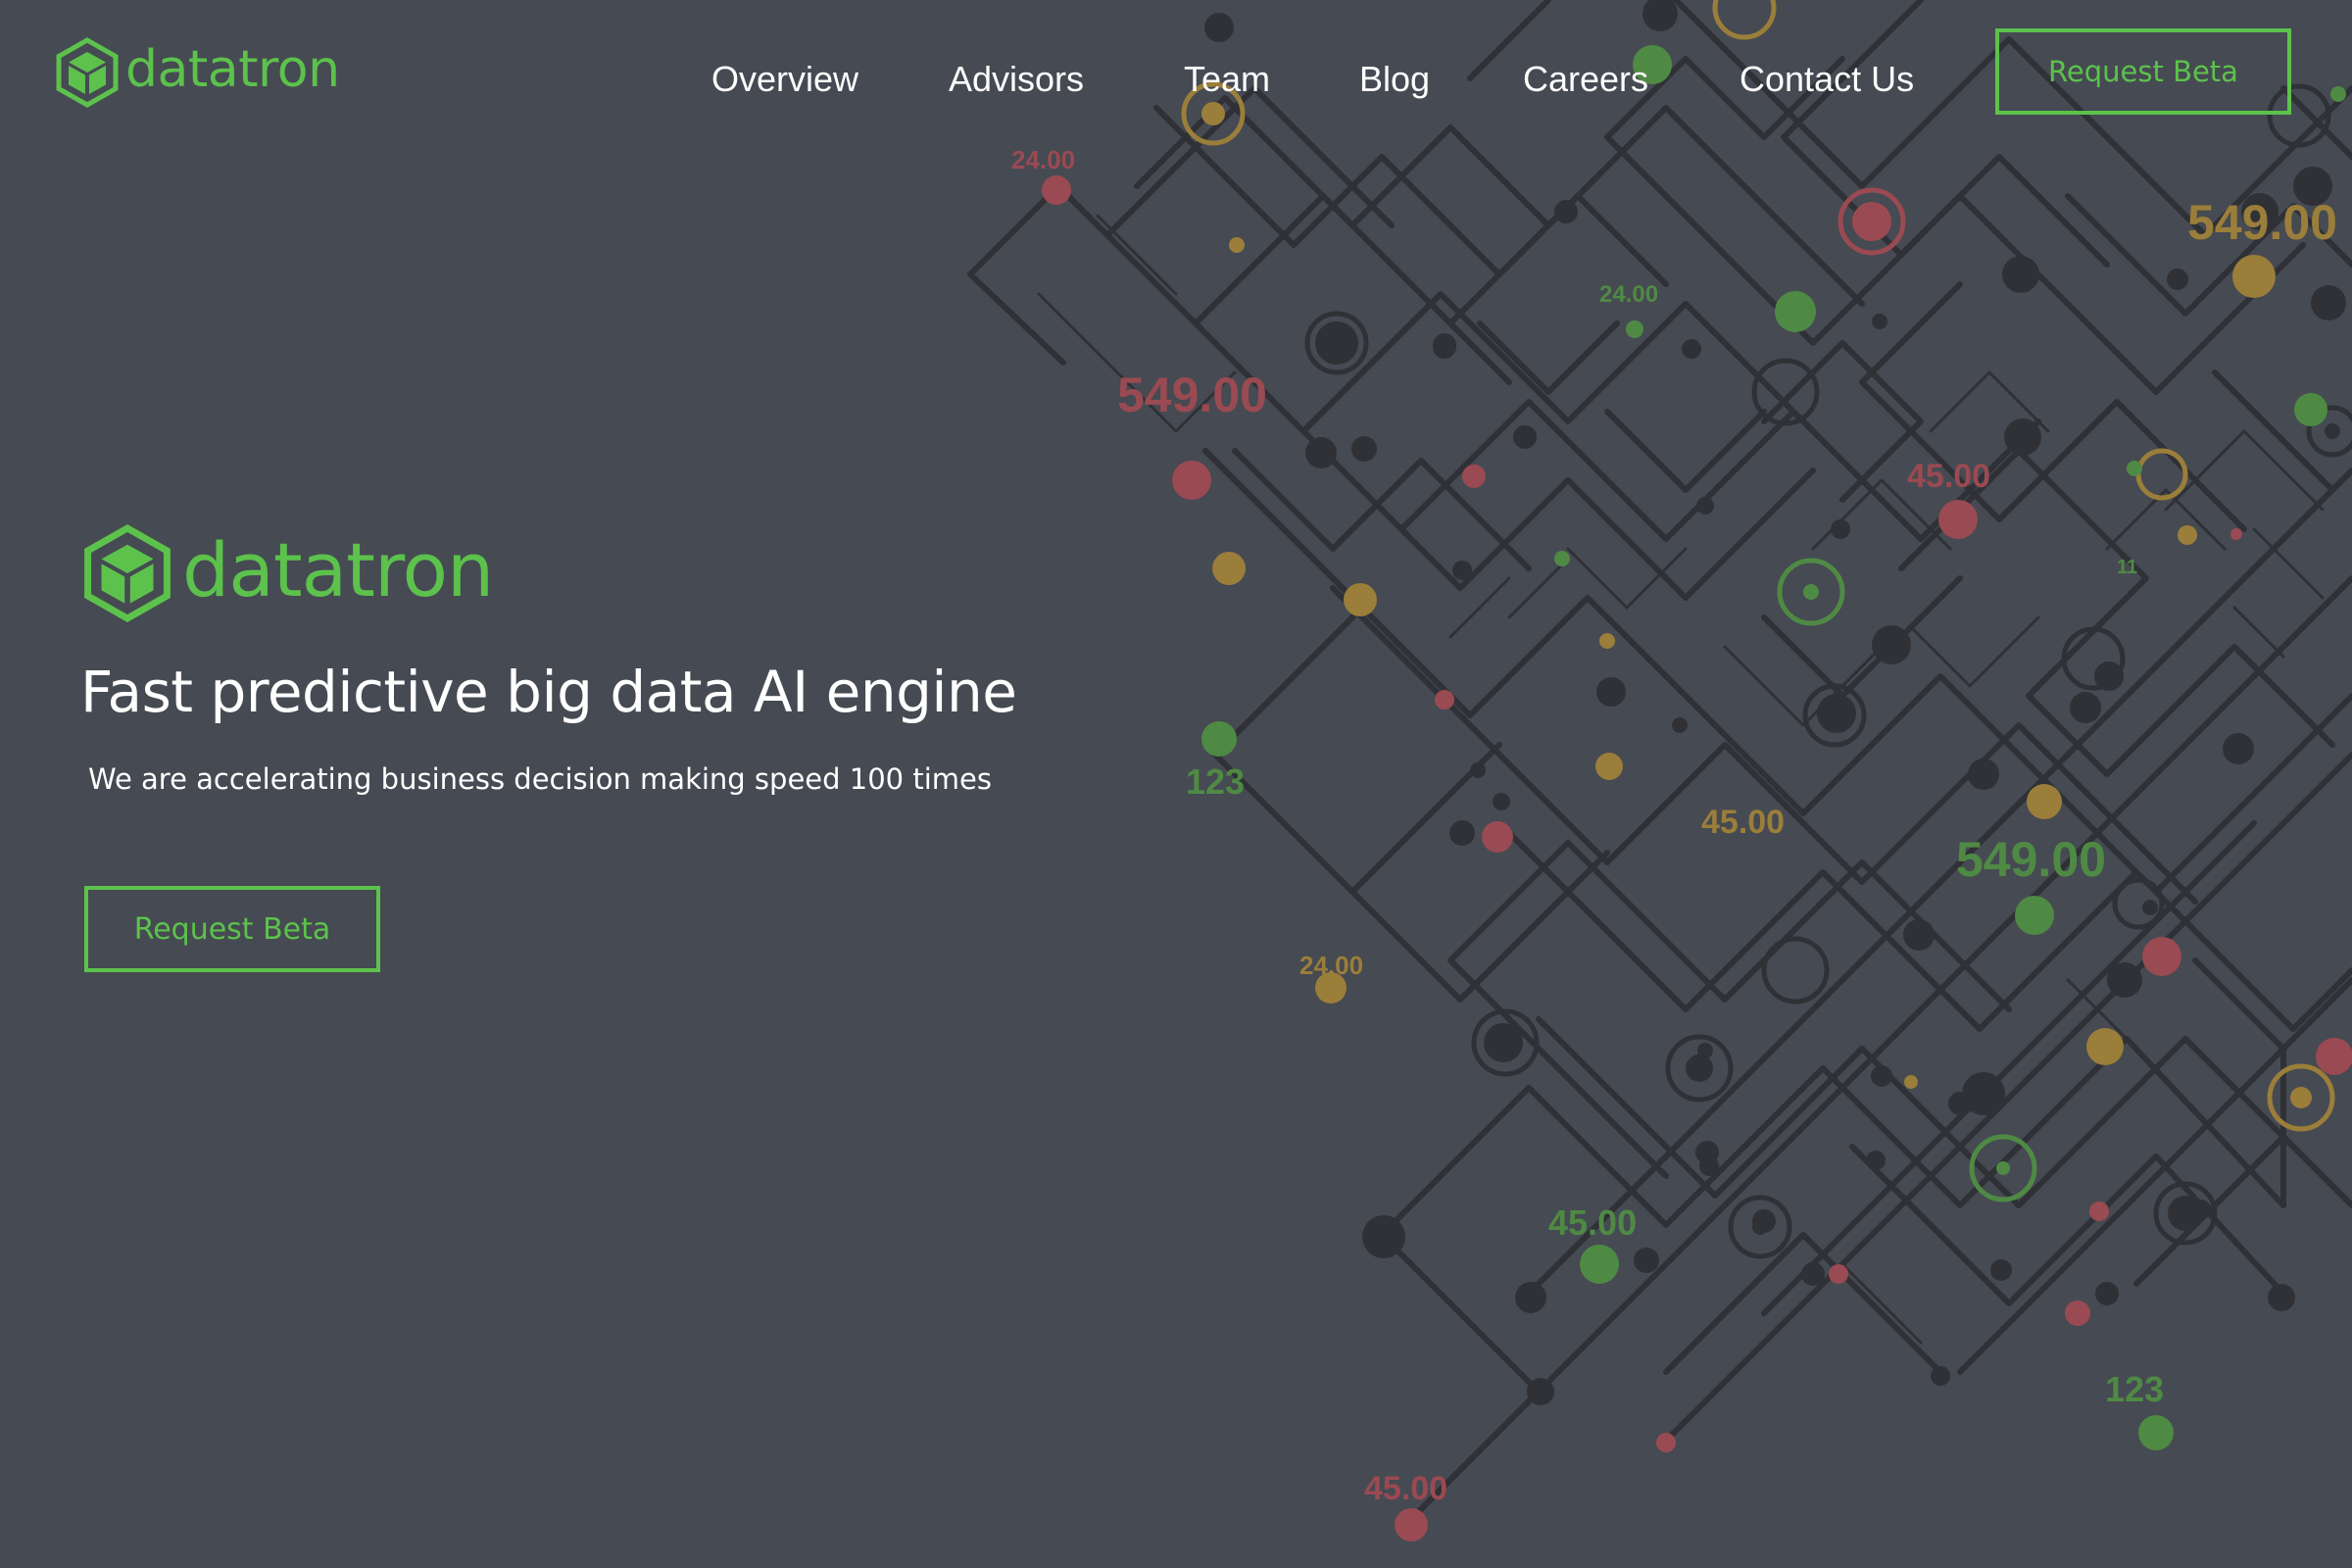 The image size is (2352, 1568). What do you see at coordinates (1016, 79) in the screenshot?
I see `nav-advisors: Advisors` at bounding box center [1016, 79].